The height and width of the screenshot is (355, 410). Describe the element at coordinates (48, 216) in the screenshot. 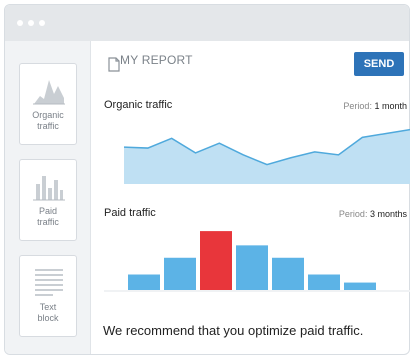

I see `sidebar-item-label: Paid traffic` at that location.